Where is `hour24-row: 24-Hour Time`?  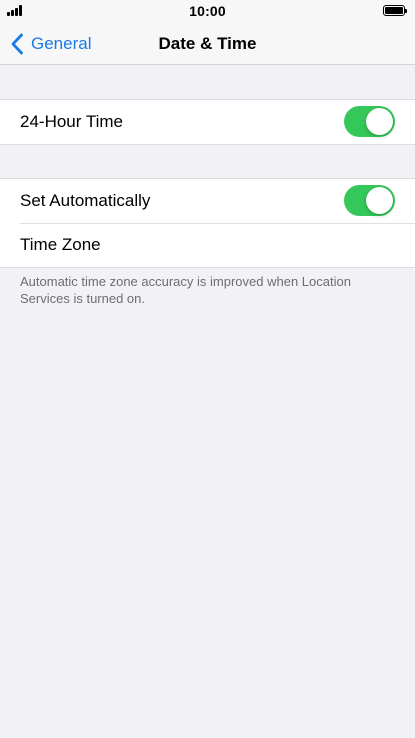 hour24-row: 24-Hour Time is located at coordinates (207, 122).